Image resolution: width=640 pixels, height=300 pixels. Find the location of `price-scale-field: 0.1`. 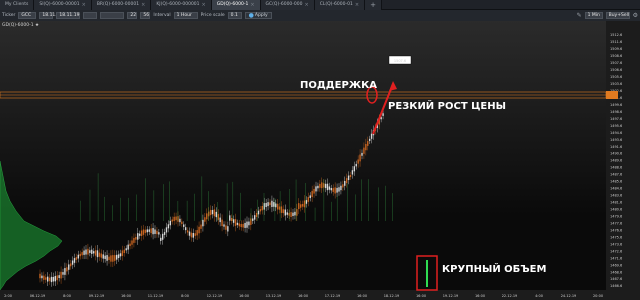

price-scale-field: 0.1 is located at coordinates (234, 15).